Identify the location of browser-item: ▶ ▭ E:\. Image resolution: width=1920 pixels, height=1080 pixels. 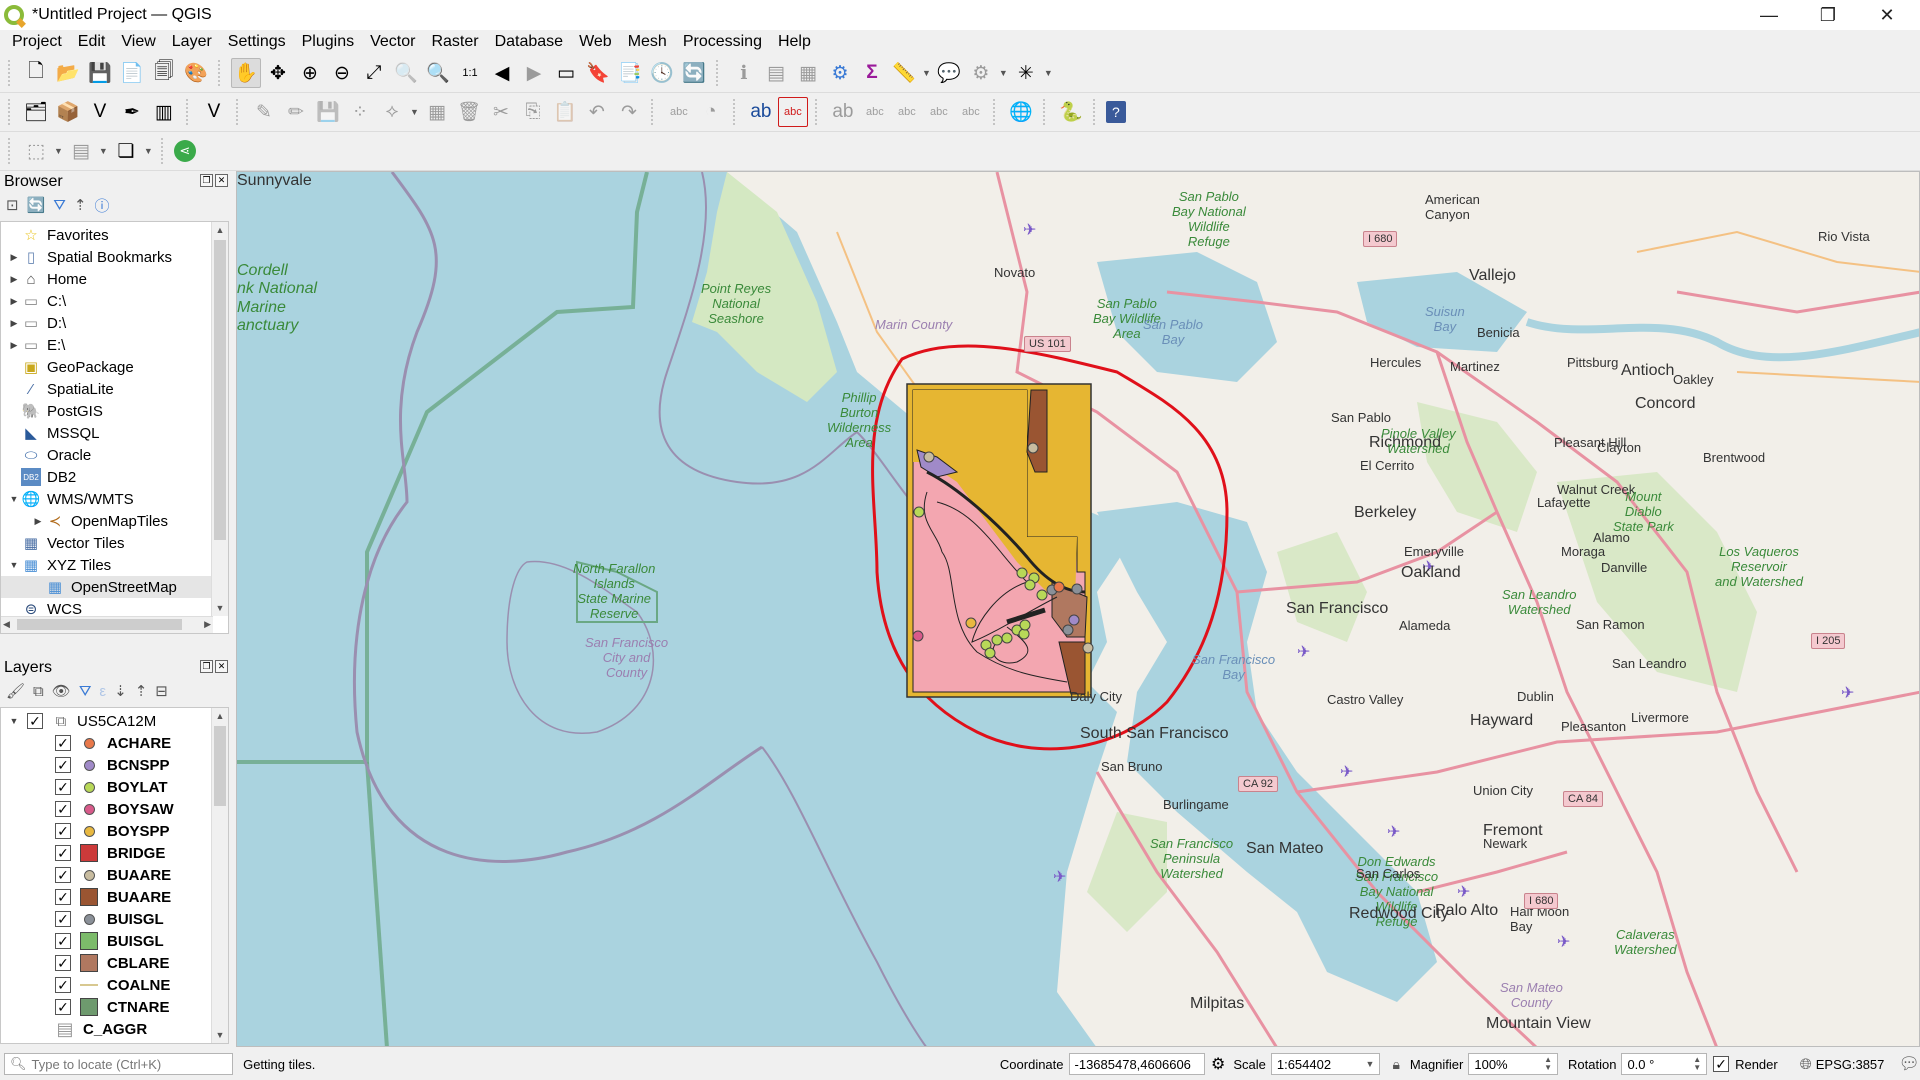
(114, 345).